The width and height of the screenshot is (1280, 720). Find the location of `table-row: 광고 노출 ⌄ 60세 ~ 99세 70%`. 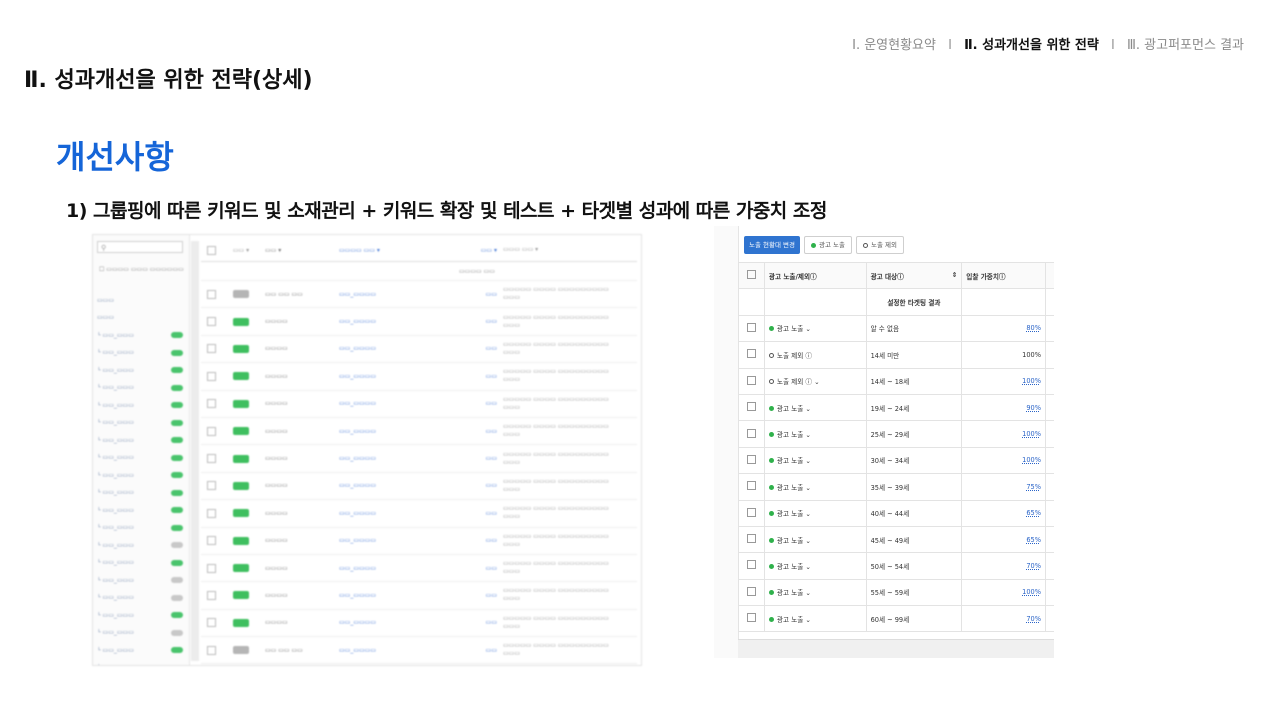

table-row: 광고 노출 ⌄ 60세 ~ 99세 70% is located at coordinates (896, 619).